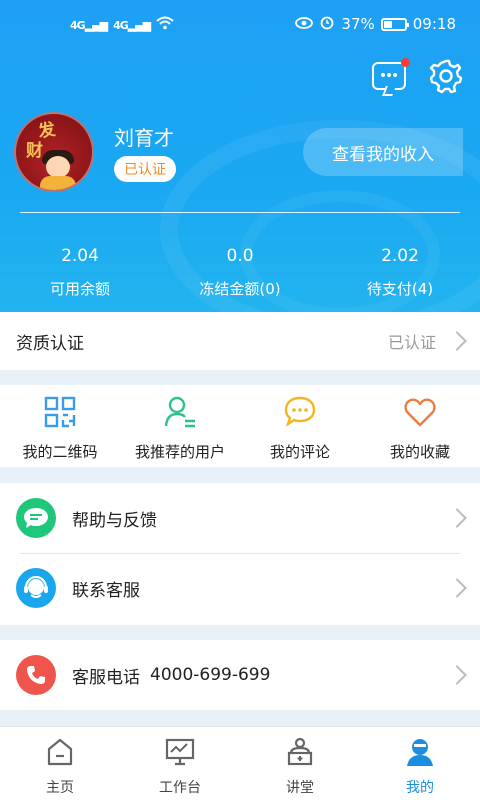 The width and height of the screenshot is (480, 800). What do you see at coordinates (300, 788) in the screenshot?
I see `nav-label: 讲堂` at bounding box center [300, 788].